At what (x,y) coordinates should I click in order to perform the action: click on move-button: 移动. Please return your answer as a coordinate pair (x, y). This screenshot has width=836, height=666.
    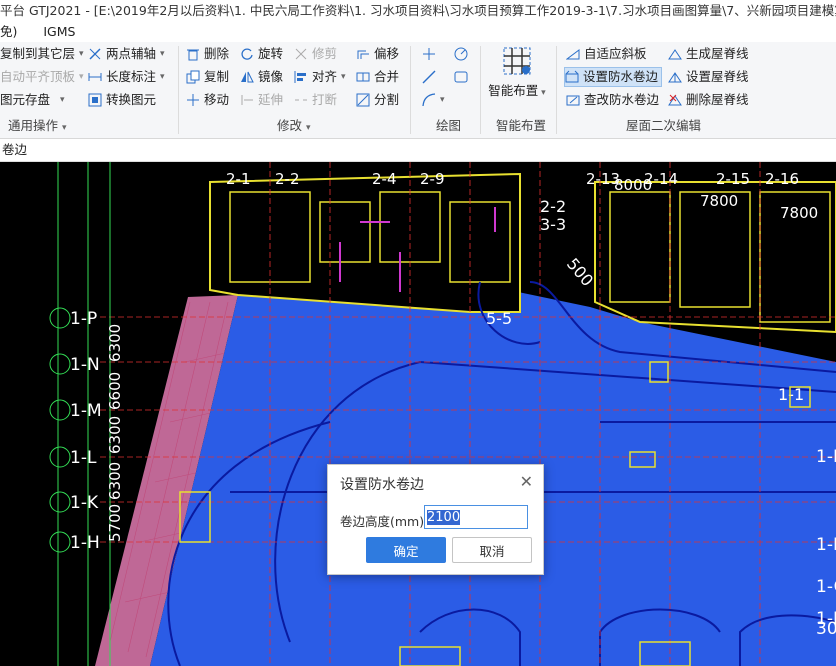
    Looking at the image, I should click on (207, 100).